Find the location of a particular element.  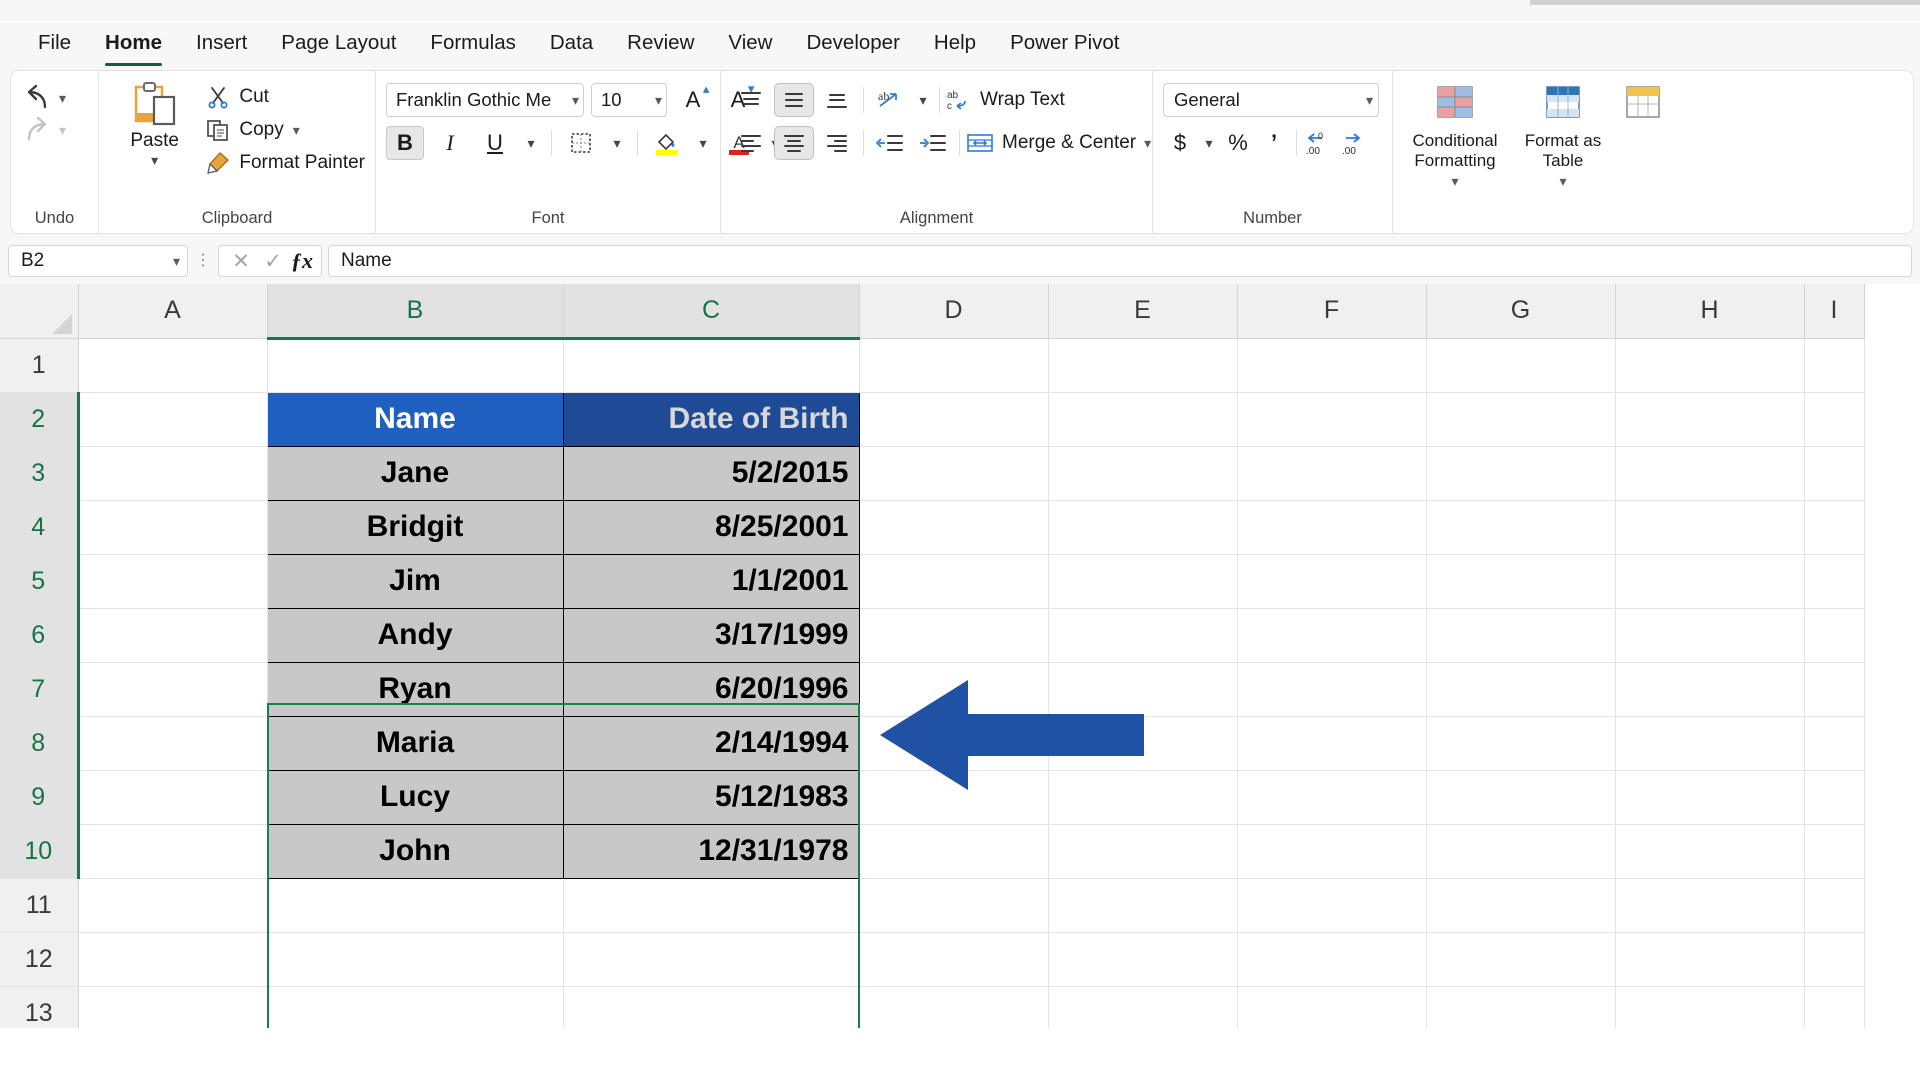

column-header-B: B is located at coordinates (415, 312).